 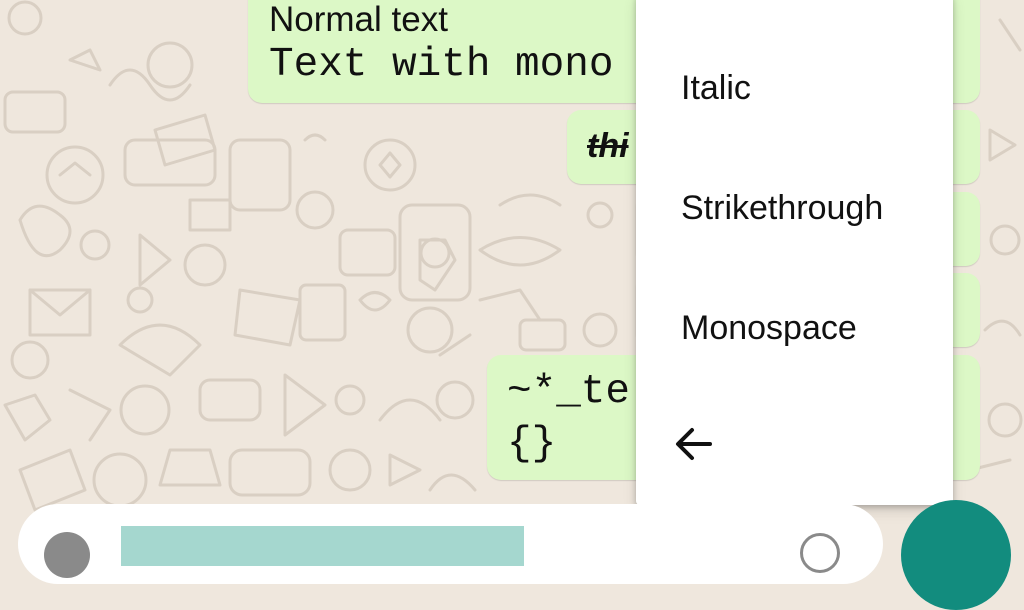 I want to click on send-button, so click(x=956, y=555).